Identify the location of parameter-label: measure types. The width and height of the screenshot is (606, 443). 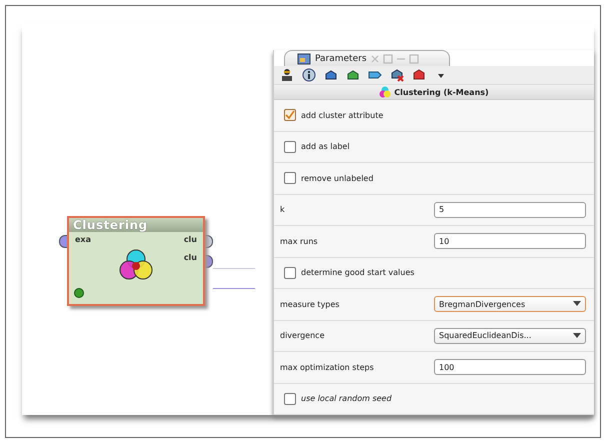
(310, 304).